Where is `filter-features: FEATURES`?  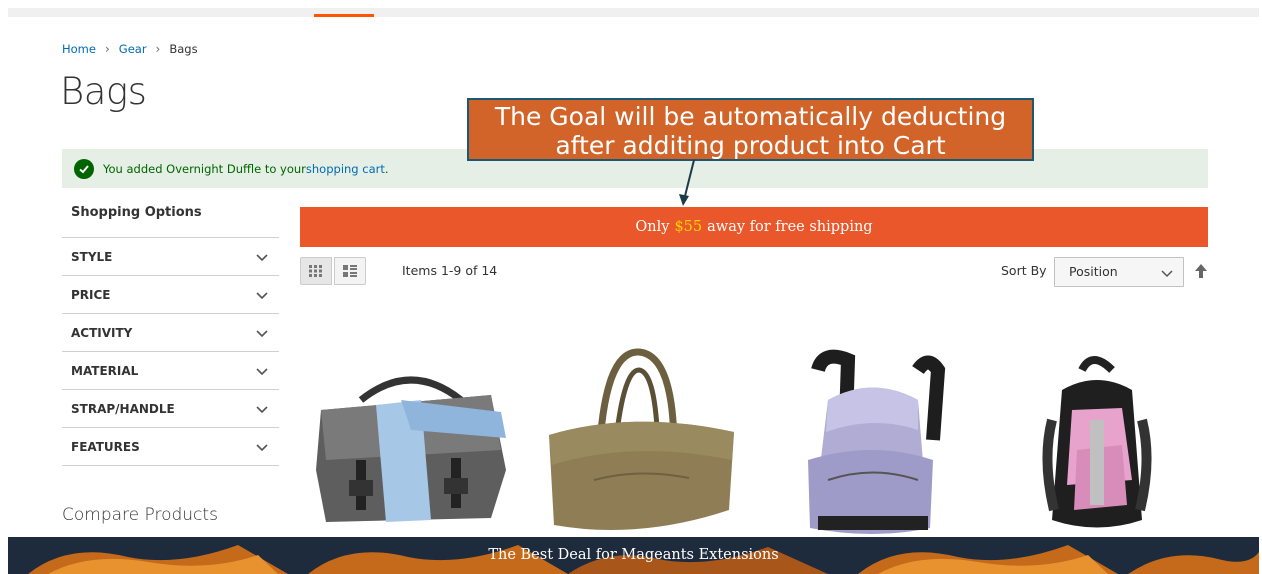
filter-features: FEATURES is located at coordinates (170, 447).